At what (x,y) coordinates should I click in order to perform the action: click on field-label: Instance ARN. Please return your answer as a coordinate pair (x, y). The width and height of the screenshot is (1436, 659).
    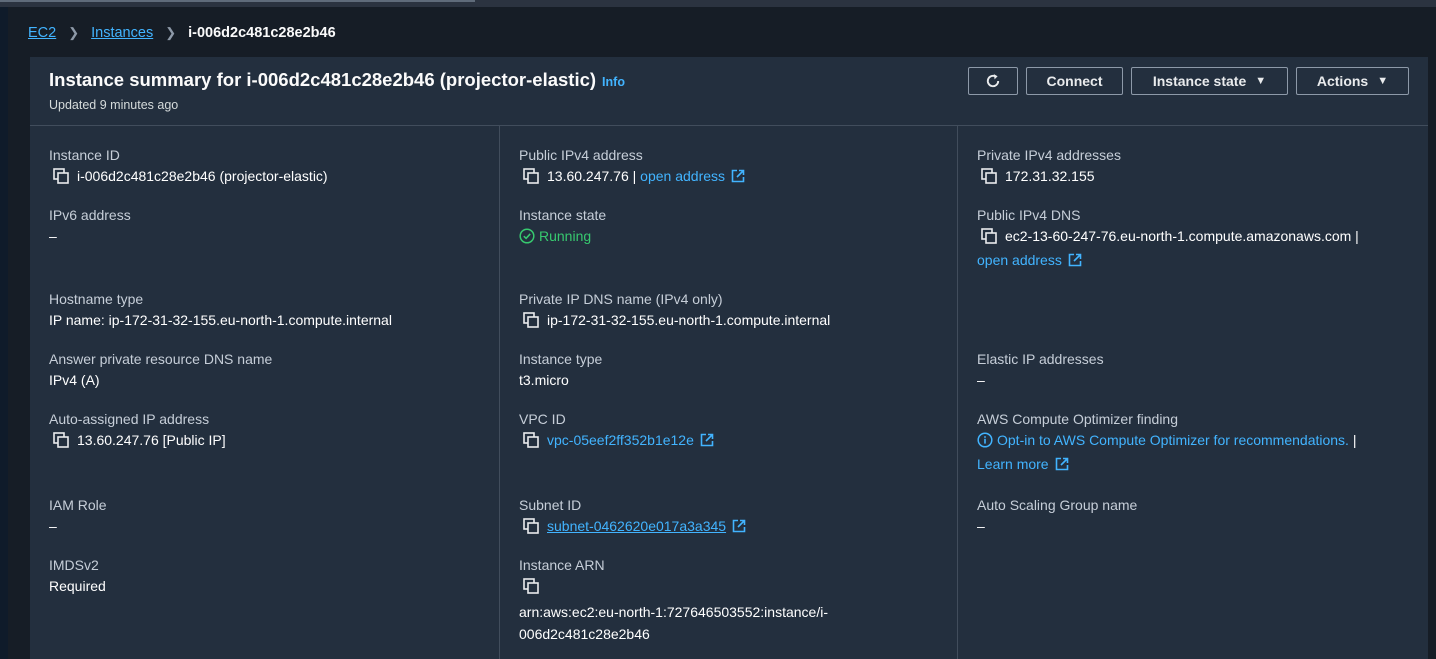
    Looking at the image, I should click on (562, 565).